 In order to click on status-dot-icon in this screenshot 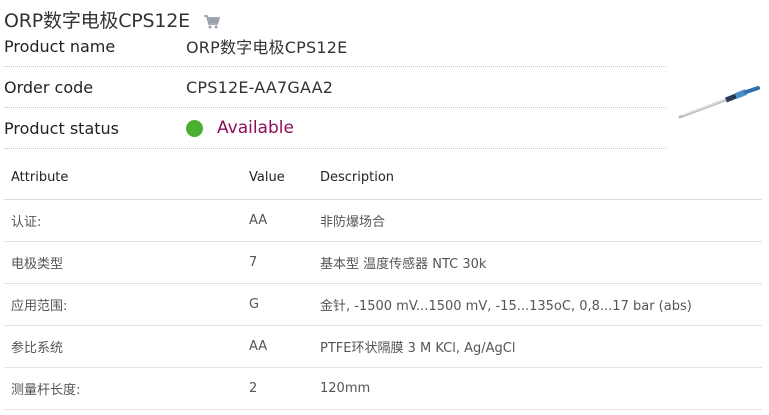, I will do `click(194, 128)`.